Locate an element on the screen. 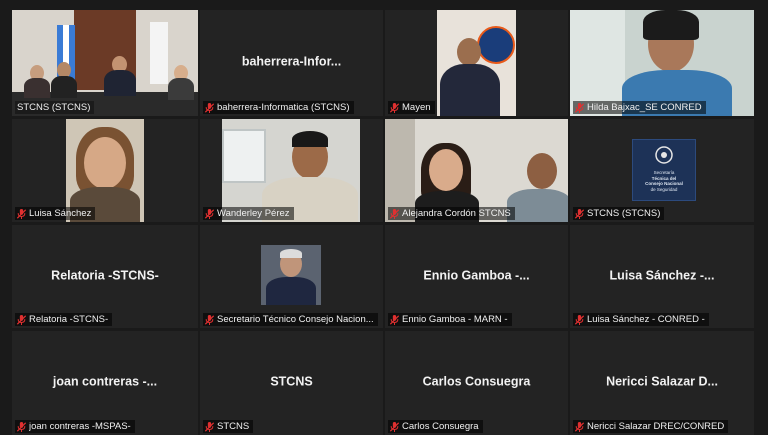 This screenshot has width=768, height=435. participant-label: Ennio Gamboa - MARN - is located at coordinates (450, 319).